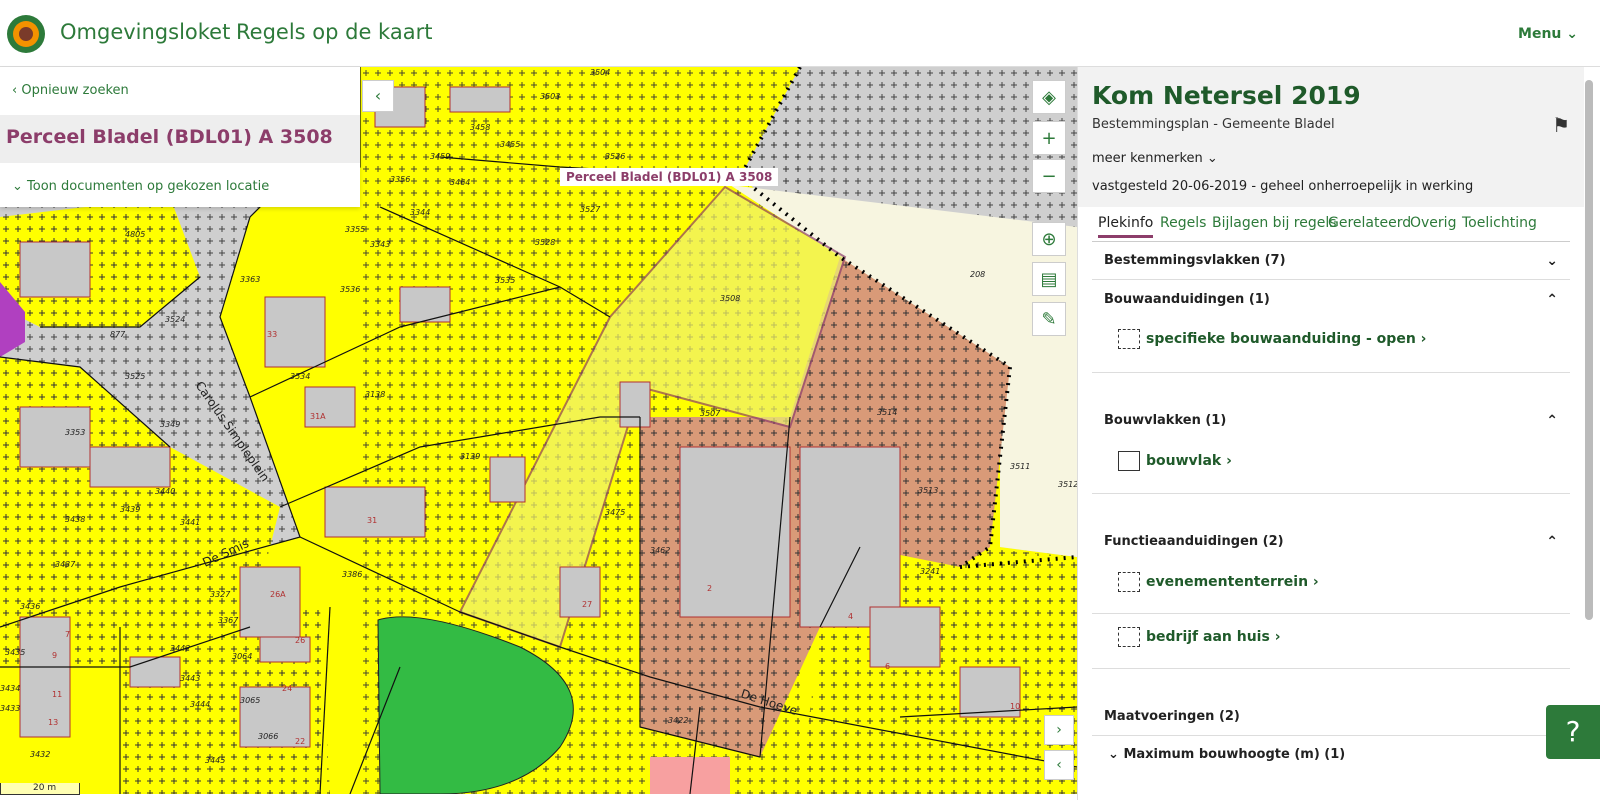  I want to click on section-functieaanduidingen: Functieaanduidingen (2) ⌃, so click(1337, 542).